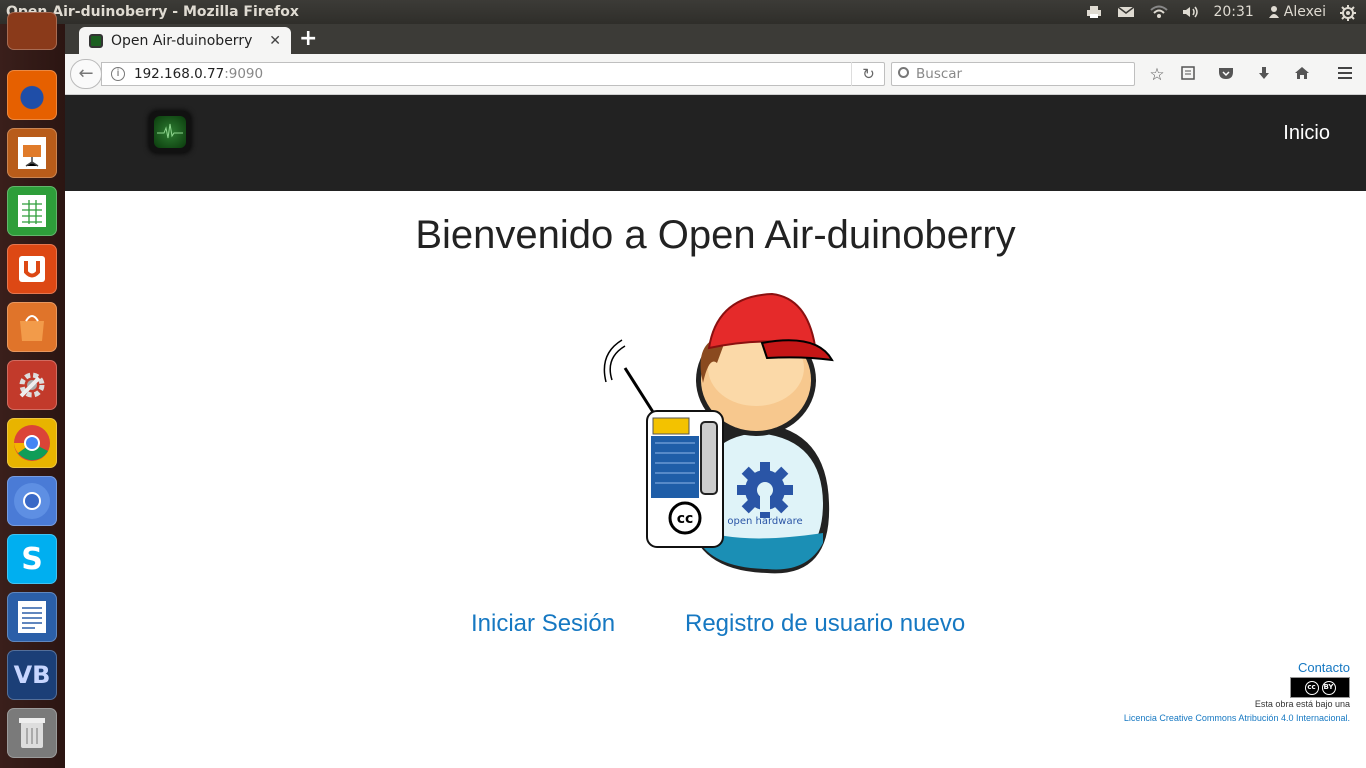 The width and height of the screenshot is (1366, 768). I want to click on bookmark-star-icon: ☆, so click(1157, 75).